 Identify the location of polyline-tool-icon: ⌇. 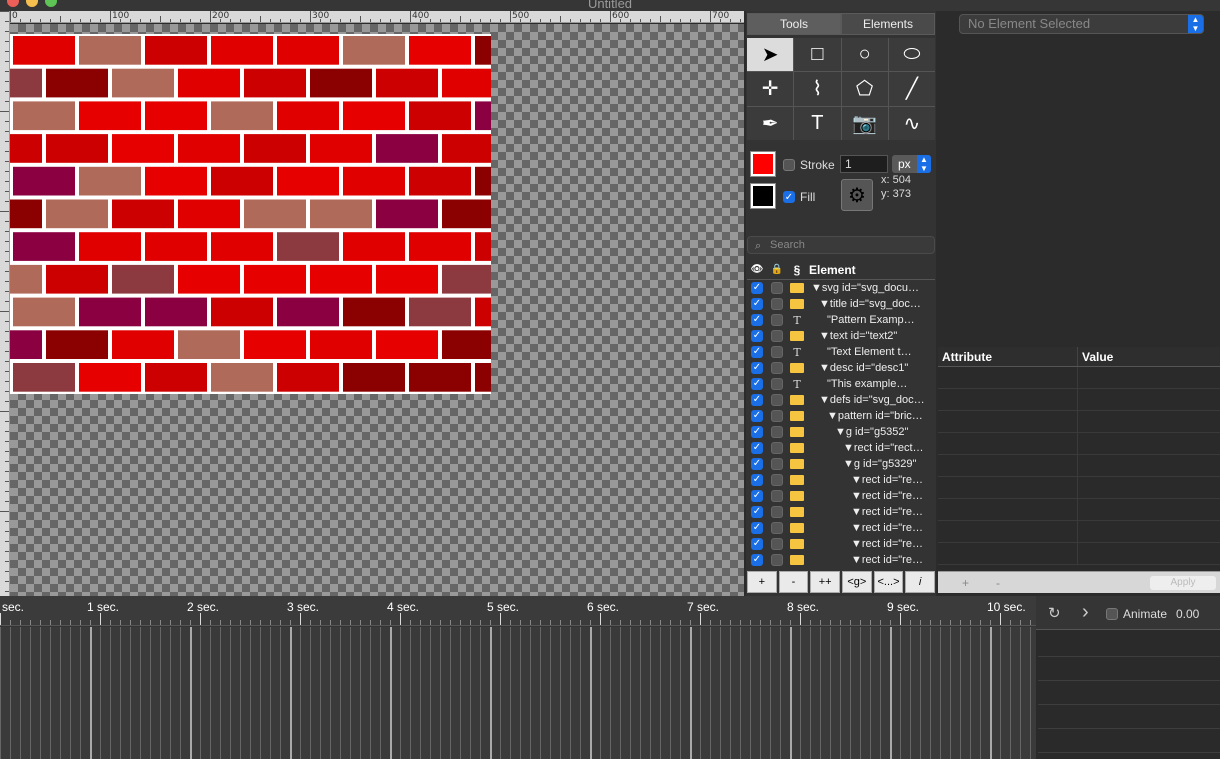
(817, 89).